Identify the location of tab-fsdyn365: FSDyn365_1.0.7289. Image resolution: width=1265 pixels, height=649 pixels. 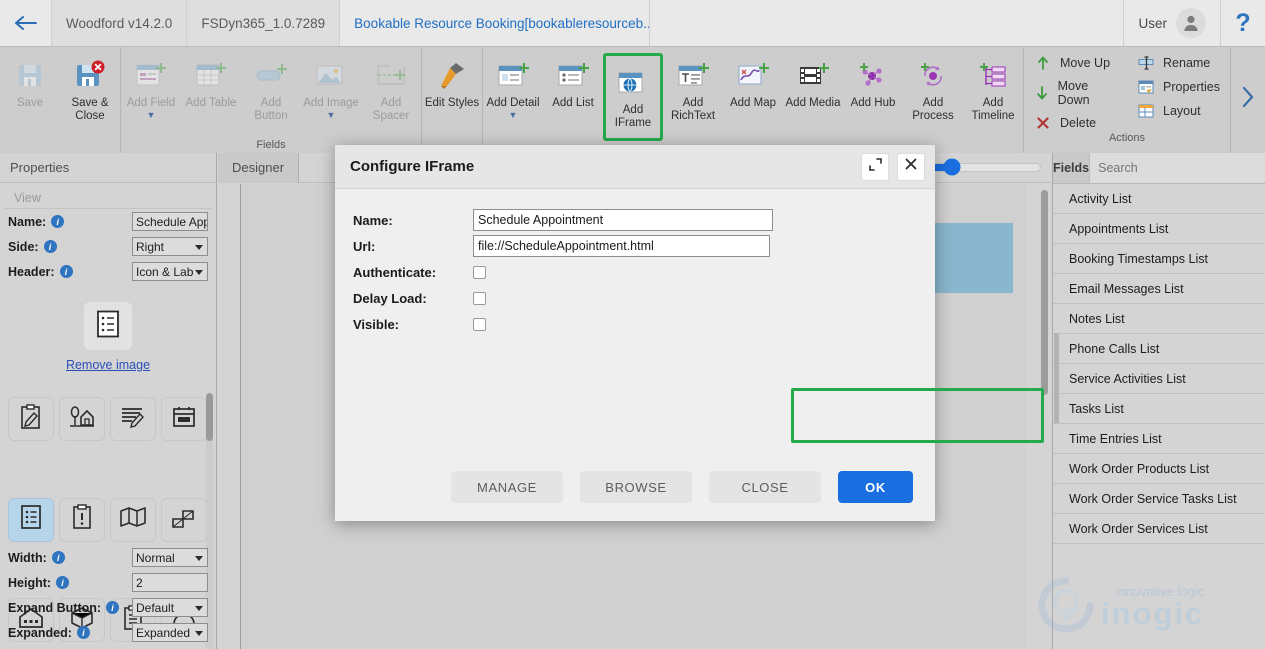
(264, 23).